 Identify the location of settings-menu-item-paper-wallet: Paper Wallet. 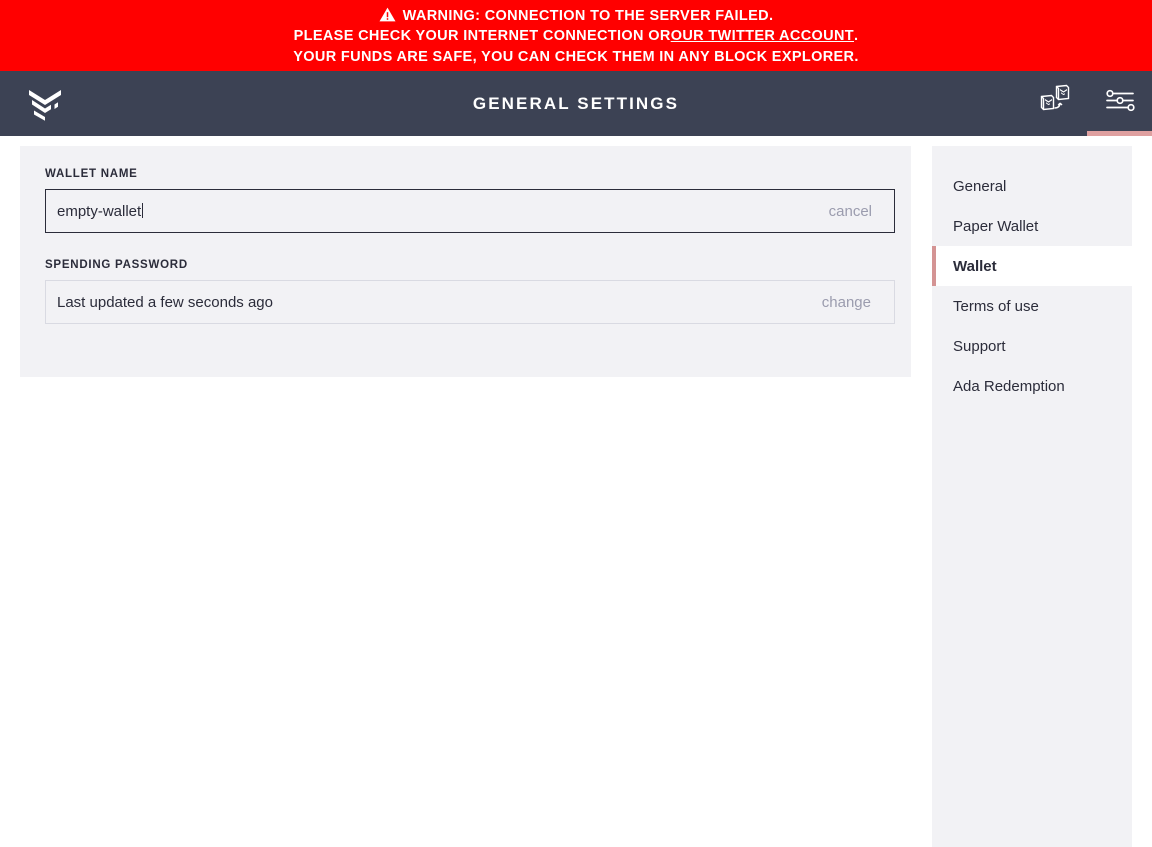
(1032, 226).